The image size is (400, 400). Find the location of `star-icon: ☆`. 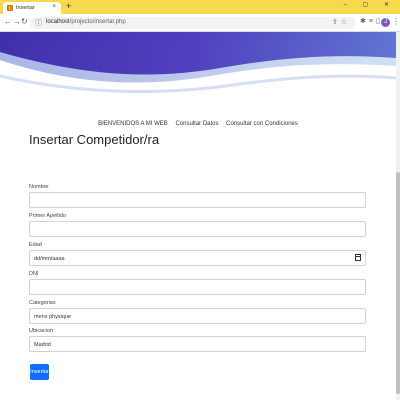

star-icon: ☆ is located at coordinates (345, 22).